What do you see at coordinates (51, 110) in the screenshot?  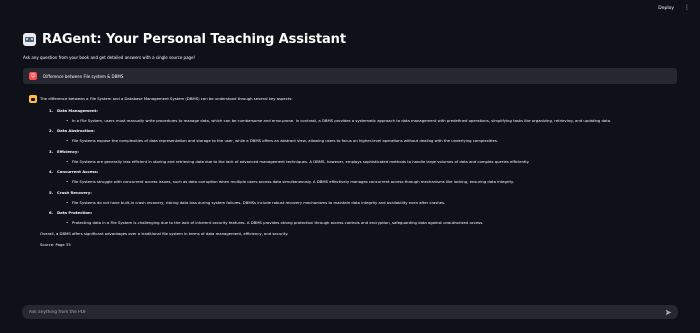 I see `section-number: 1.` at bounding box center [51, 110].